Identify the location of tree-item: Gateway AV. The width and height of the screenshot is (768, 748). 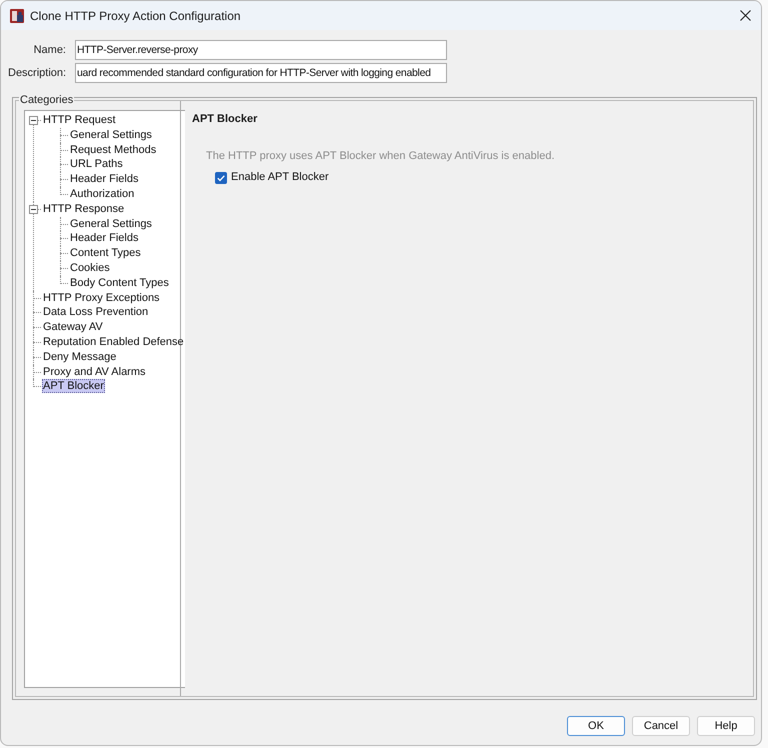
(73, 327).